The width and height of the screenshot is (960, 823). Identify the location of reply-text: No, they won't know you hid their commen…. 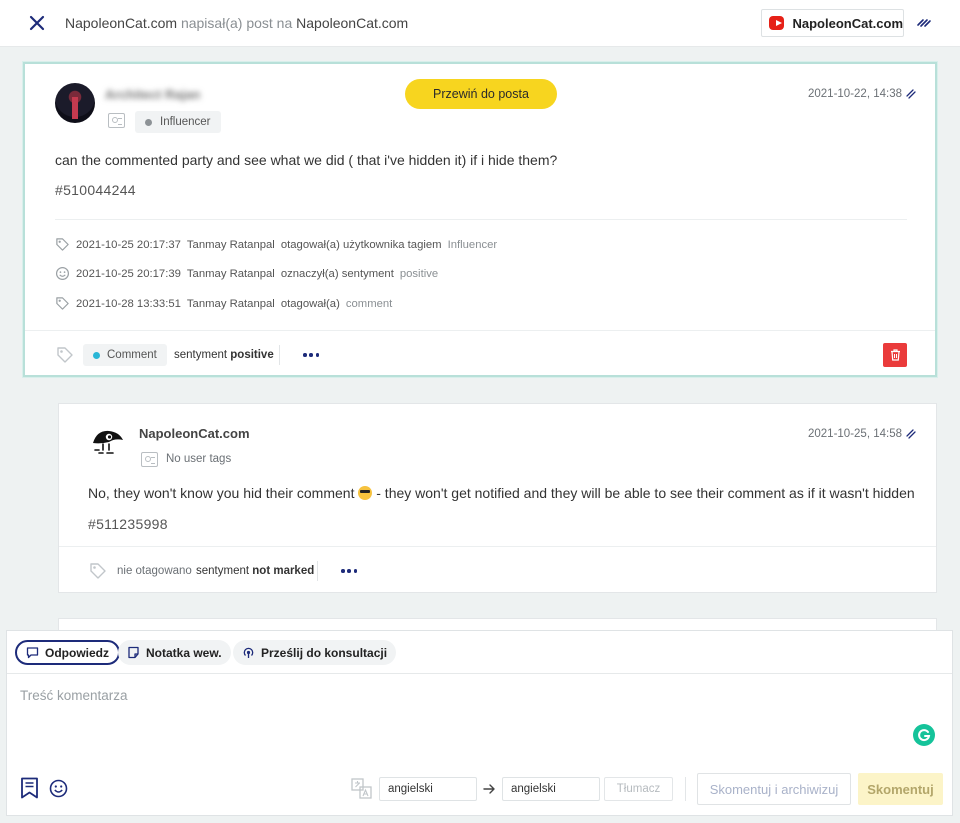
(501, 493).